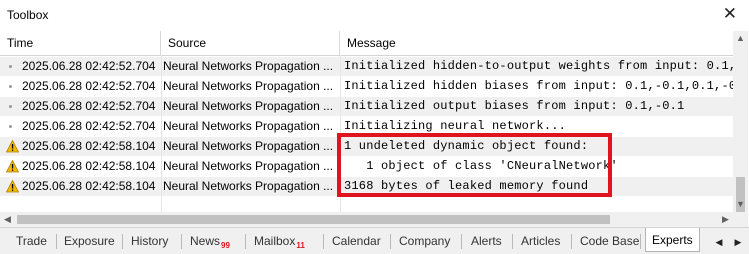  I want to click on horizontal-scrollbar: ◀ ▶, so click(366, 219).